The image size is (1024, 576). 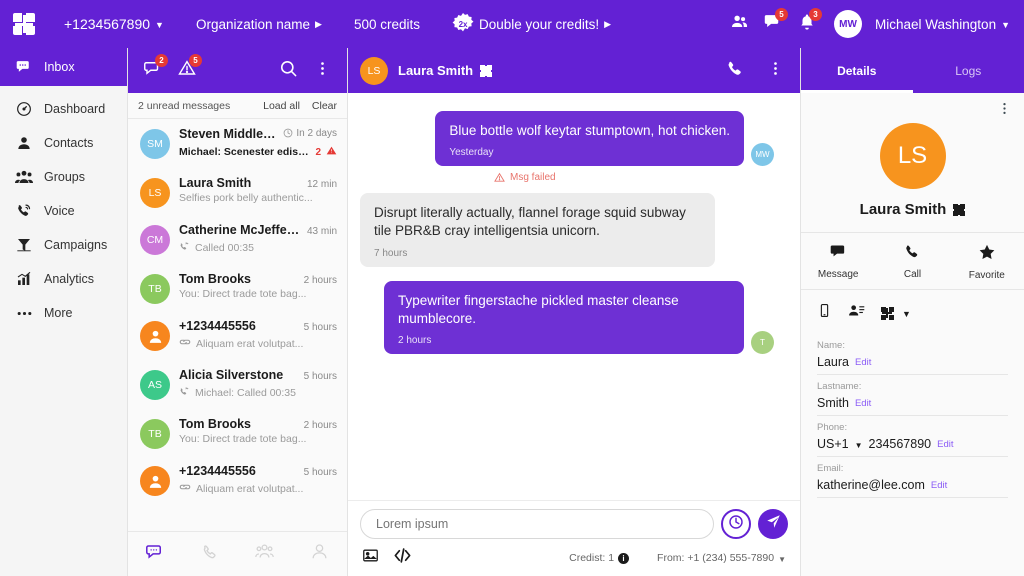 I want to click on clear-button: Clear, so click(x=324, y=106).